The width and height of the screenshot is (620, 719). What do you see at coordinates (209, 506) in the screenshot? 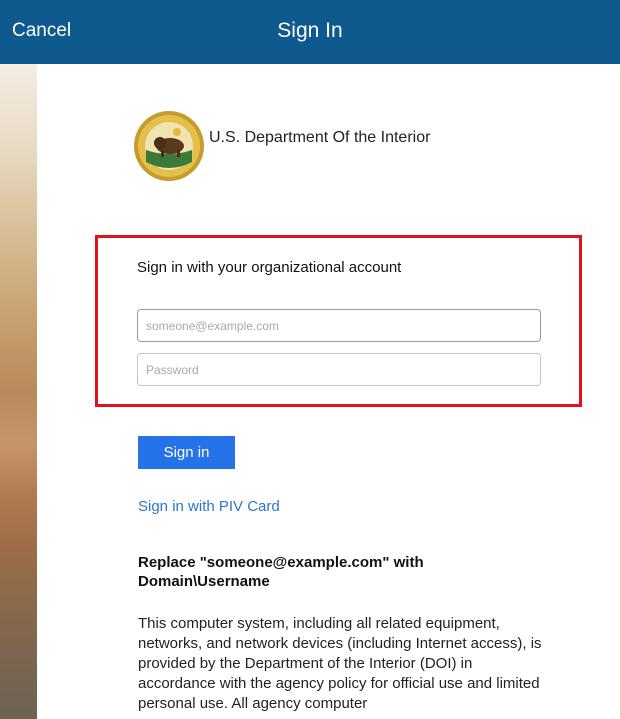
I see `piv-card-signin-link: Sign in with PIV Card` at bounding box center [209, 506].